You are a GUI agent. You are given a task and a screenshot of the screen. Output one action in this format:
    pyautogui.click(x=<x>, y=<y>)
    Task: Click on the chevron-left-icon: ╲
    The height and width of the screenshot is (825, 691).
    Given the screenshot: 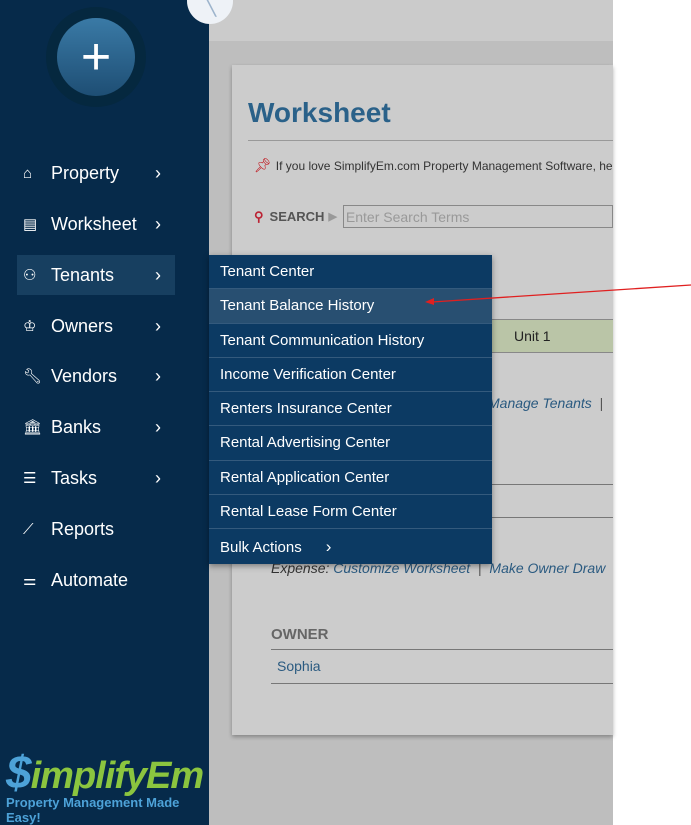 What is the action you would take?
    pyautogui.click(x=210, y=8)
    